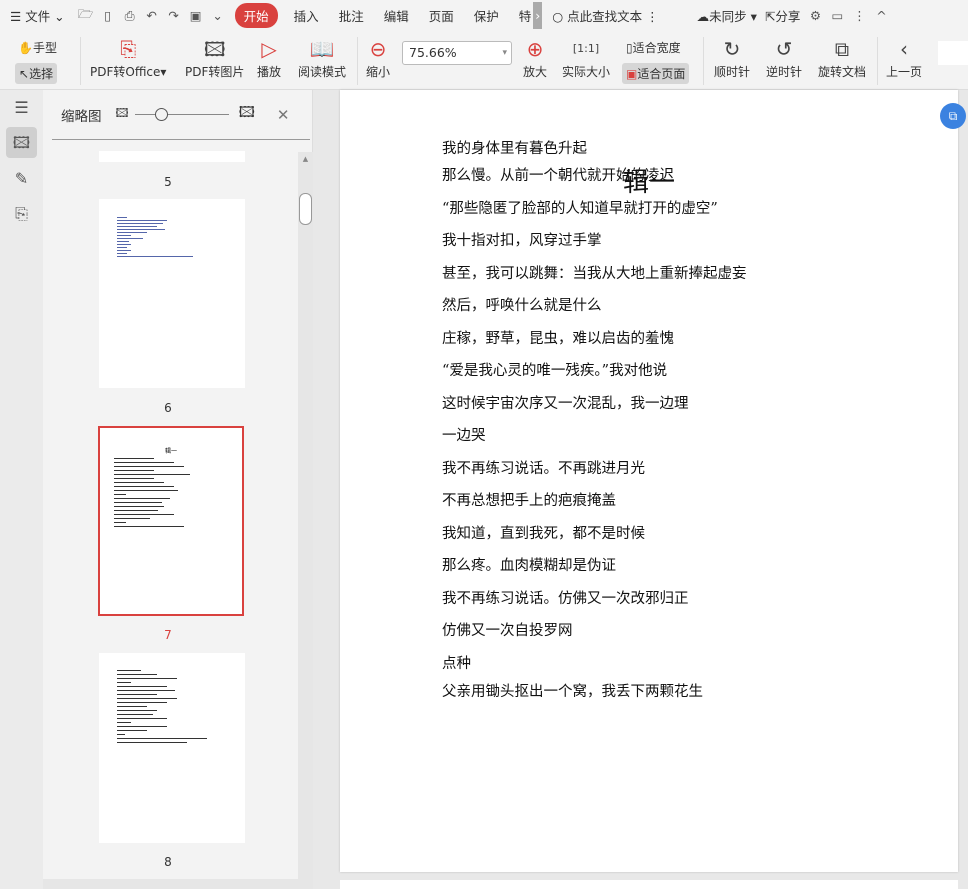 The image size is (968, 889). What do you see at coordinates (171, 521) in the screenshot?
I see `thumbnail-page-7-selected: 辑一` at bounding box center [171, 521].